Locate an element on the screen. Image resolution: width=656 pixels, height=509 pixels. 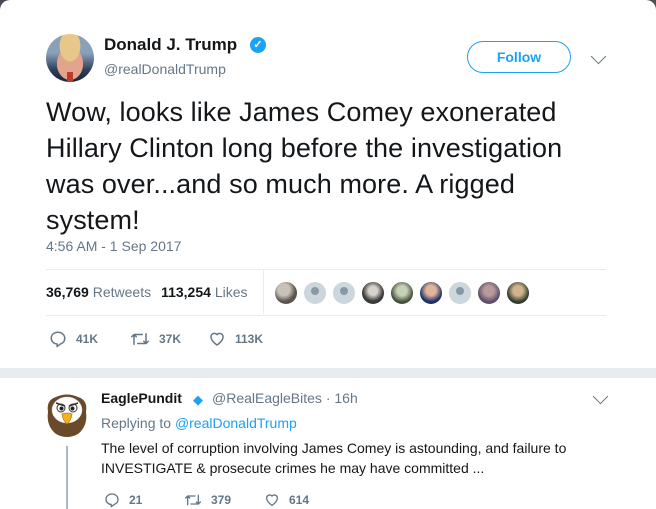
likes-label: Likes is located at coordinates (231, 292).